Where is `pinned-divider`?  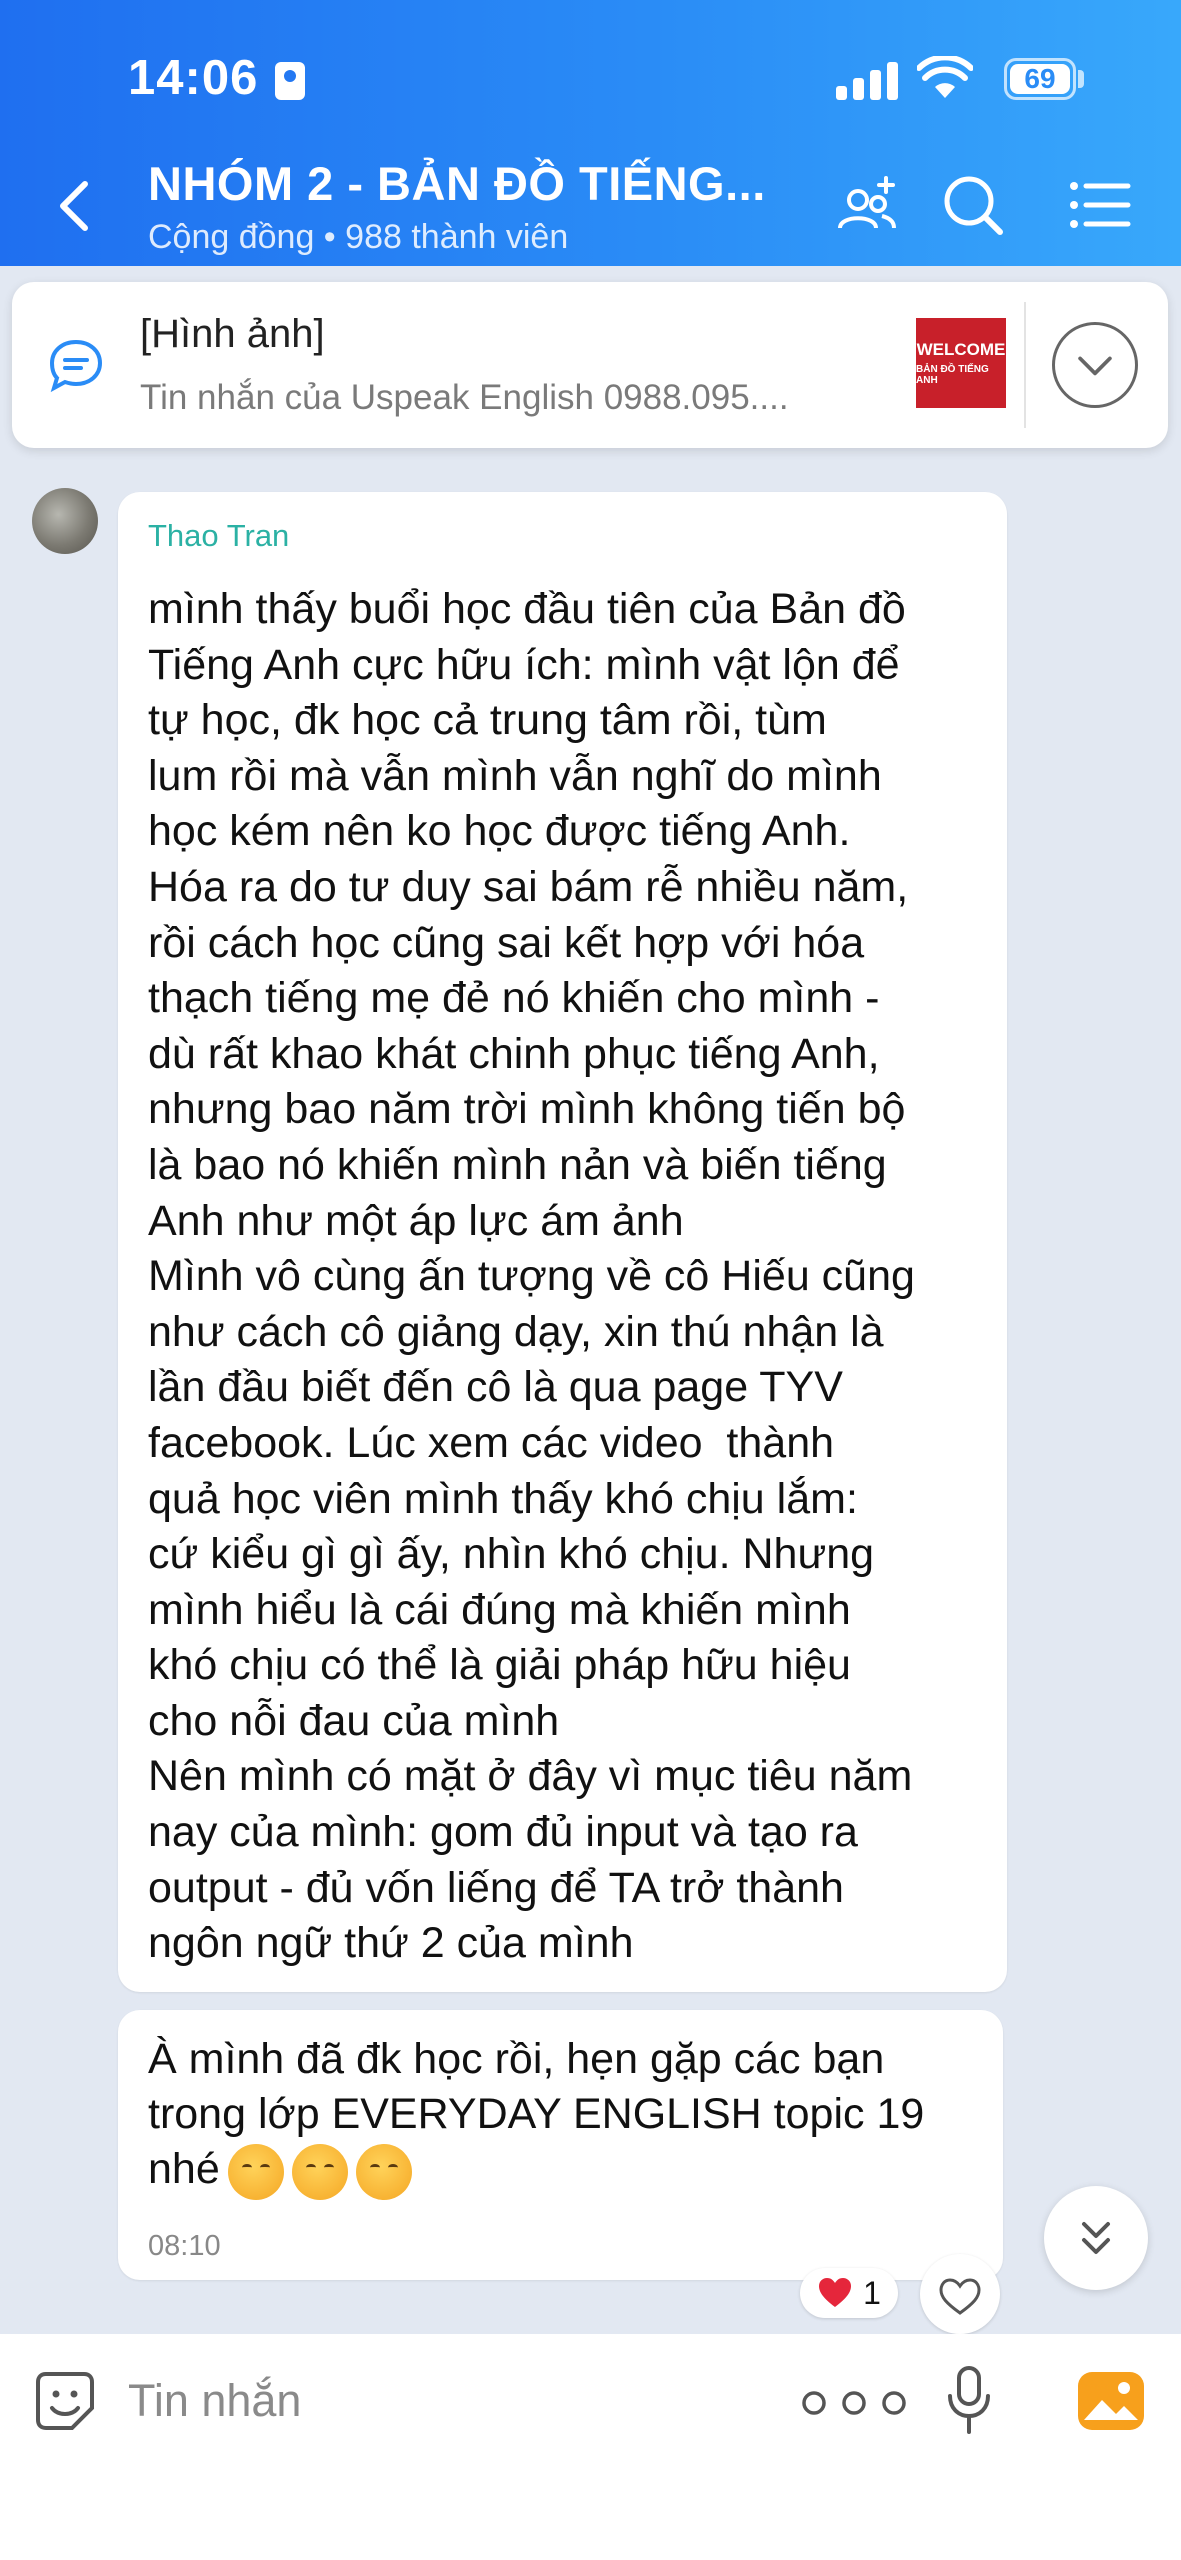 pinned-divider is located at coordinates (1025, 365).